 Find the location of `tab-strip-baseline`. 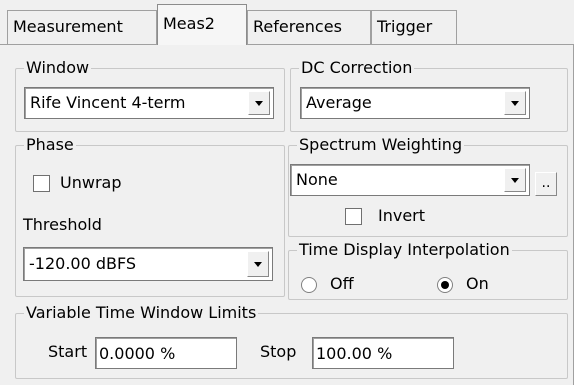

tab-strip-baseline is located at coordinates (287, 44).